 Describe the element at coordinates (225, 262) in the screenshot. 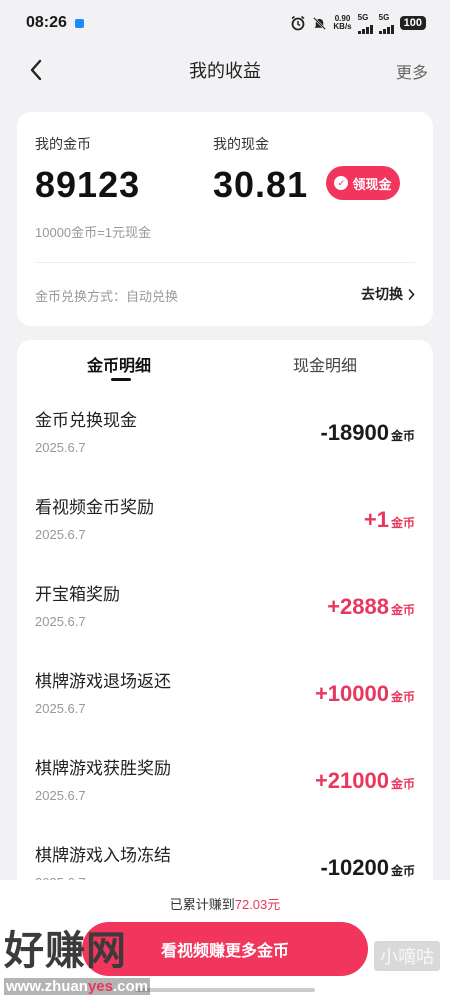

I see `divider` at that location.